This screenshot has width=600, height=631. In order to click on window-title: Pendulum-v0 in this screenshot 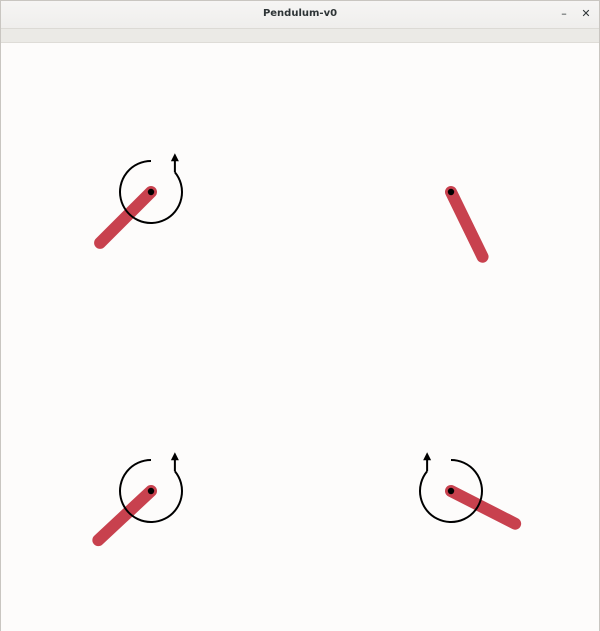, I will do `click(300, 13)`.